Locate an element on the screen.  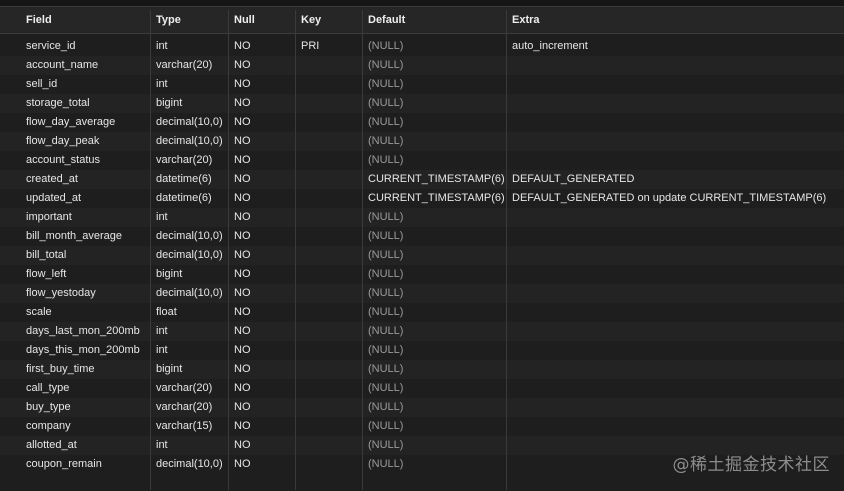
table-row: scale float NO (NULL) is located at coordinates (422, 312).